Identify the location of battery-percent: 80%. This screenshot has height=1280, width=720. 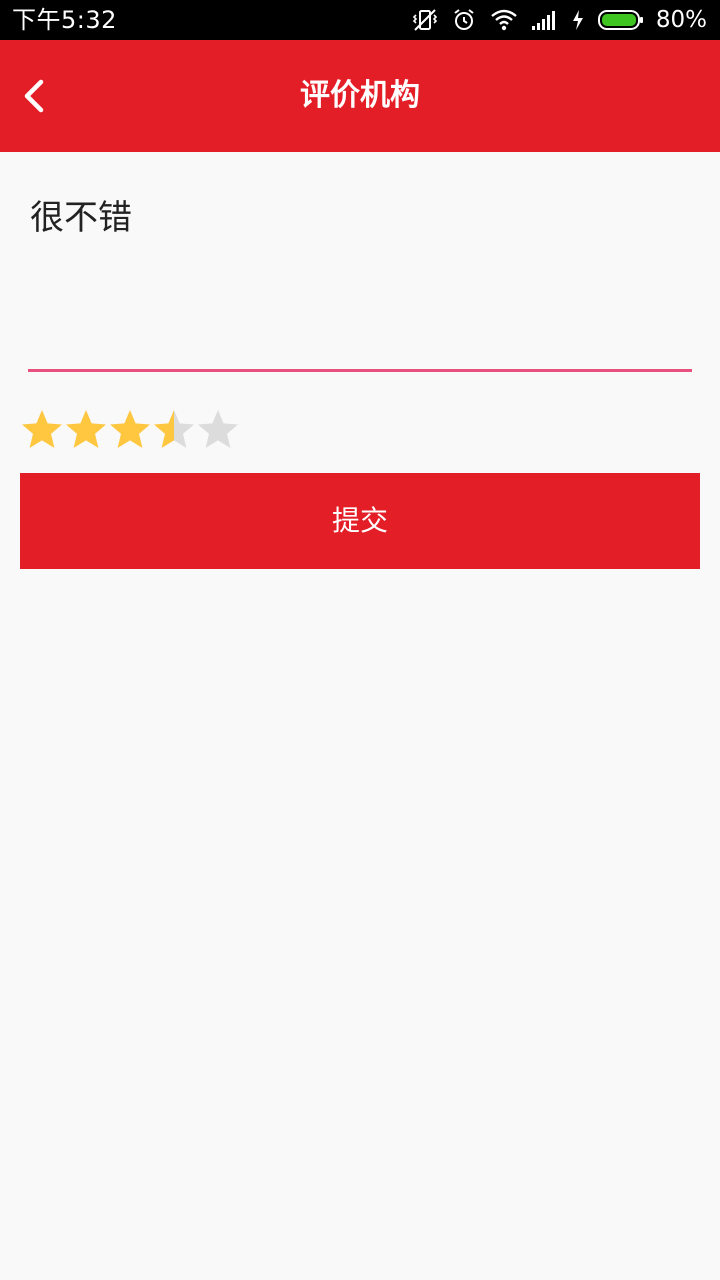
(681, 20).